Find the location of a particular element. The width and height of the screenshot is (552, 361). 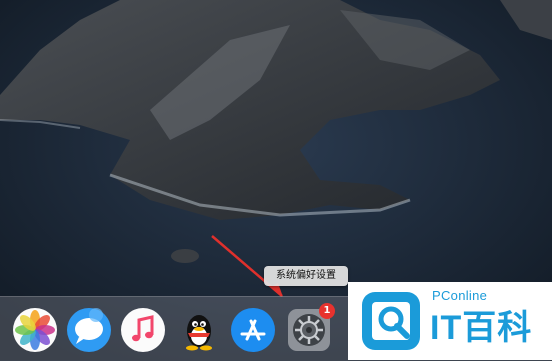

messages-icon is located at coordinates (89, 330).